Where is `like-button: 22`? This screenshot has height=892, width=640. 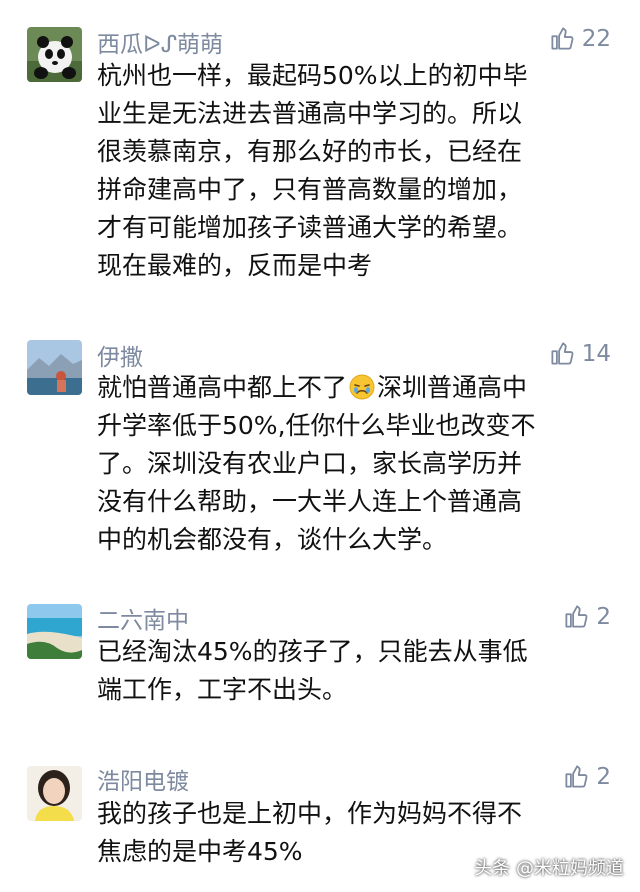 like-button: 22 is located at coordinates (580, 38).